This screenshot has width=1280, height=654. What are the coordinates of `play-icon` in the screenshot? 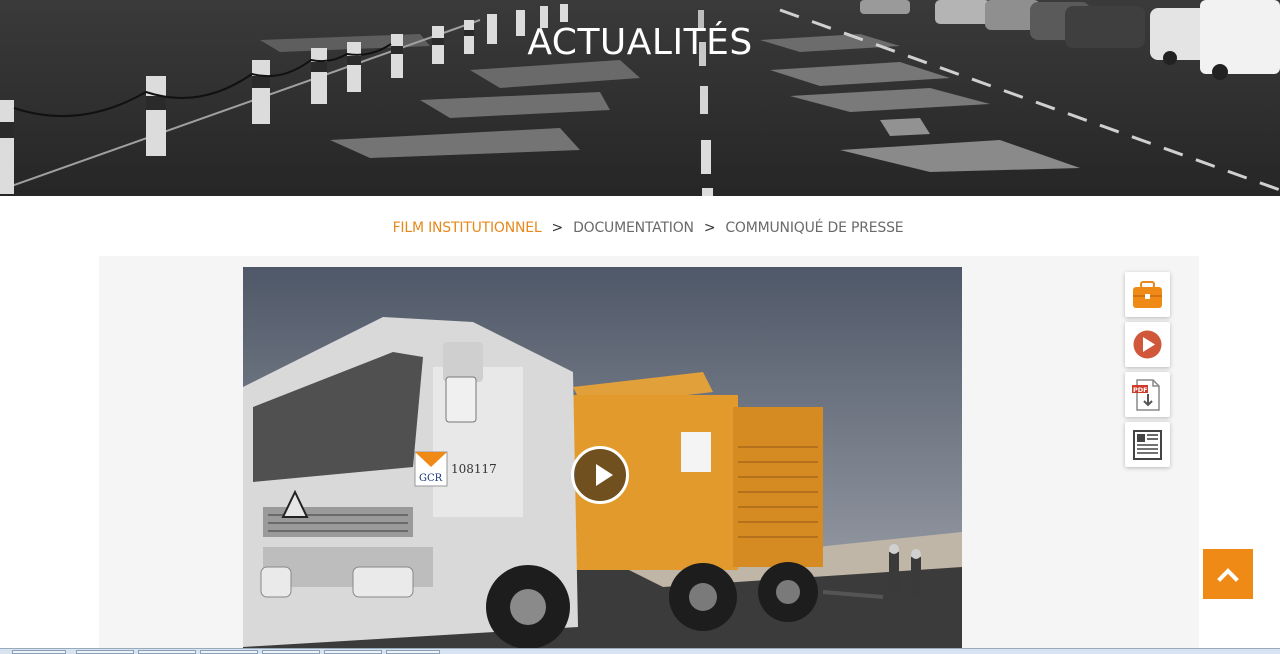 It's located at (1147, 344).